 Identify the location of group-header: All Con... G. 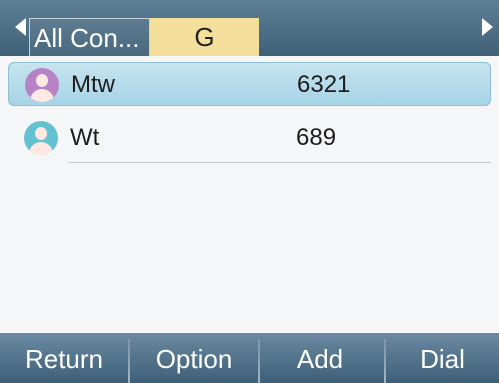
(249, 28).